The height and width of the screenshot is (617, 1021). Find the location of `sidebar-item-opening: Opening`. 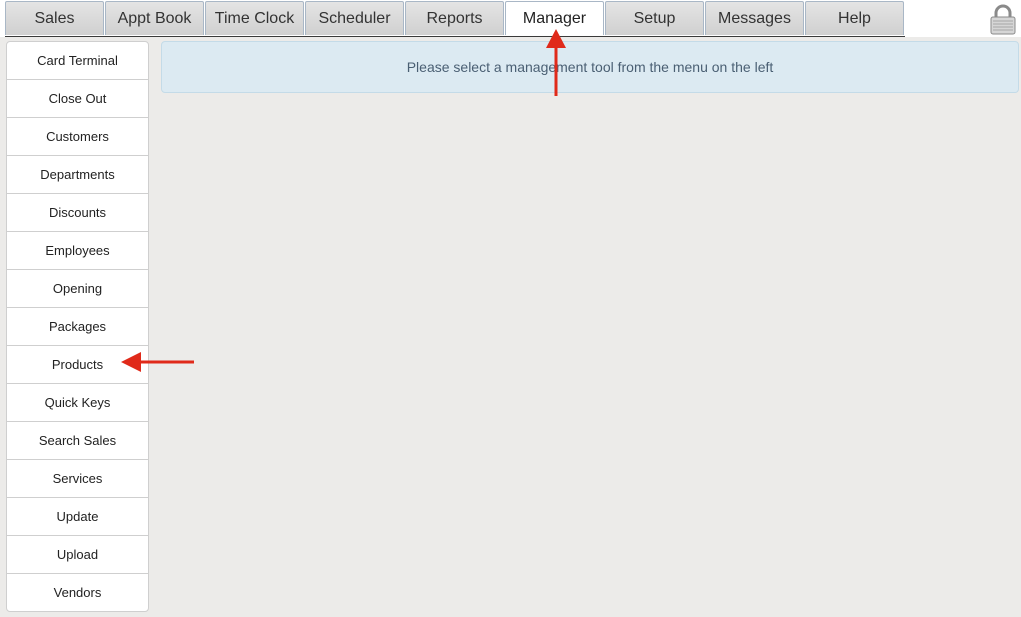

sidebar-item-opening: Opening is located at coordinates (77, 289).